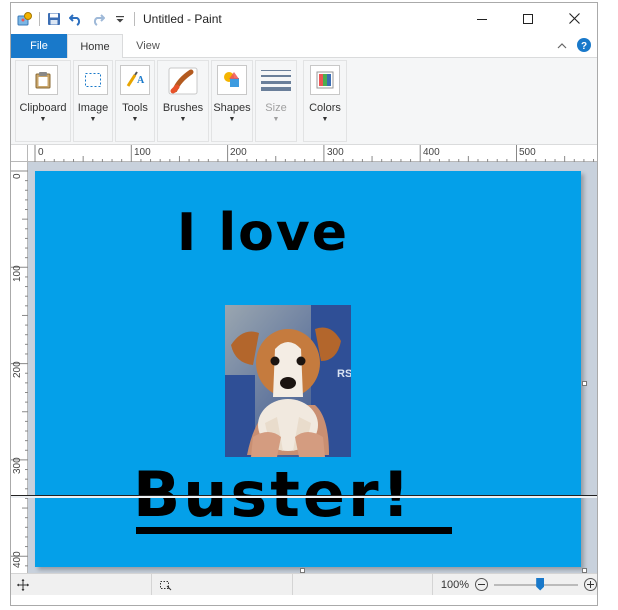 The height and width of the screenshot is (610, 618). I want to click on selection-size-segment, so click(222, 584).